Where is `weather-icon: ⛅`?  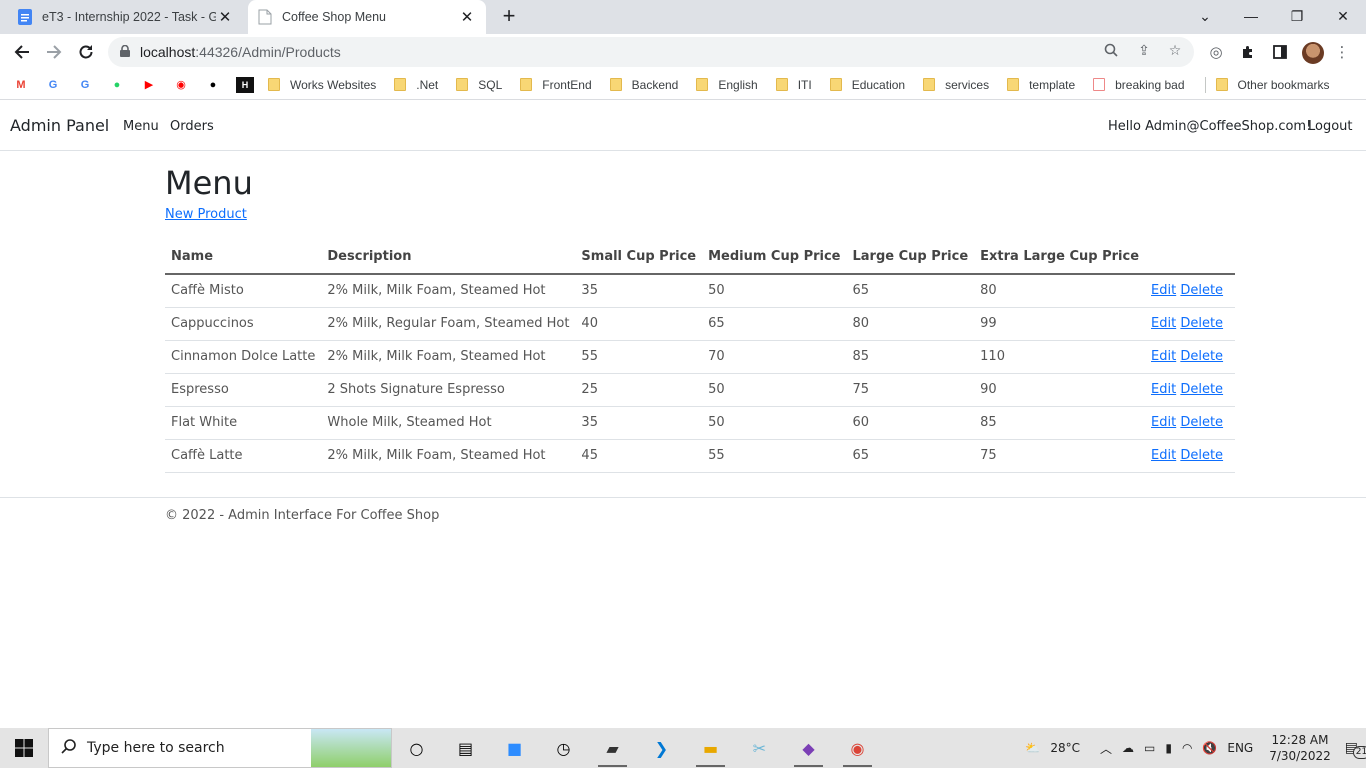
weather-icon: ⛅ is located at coordinates (1032, 748).